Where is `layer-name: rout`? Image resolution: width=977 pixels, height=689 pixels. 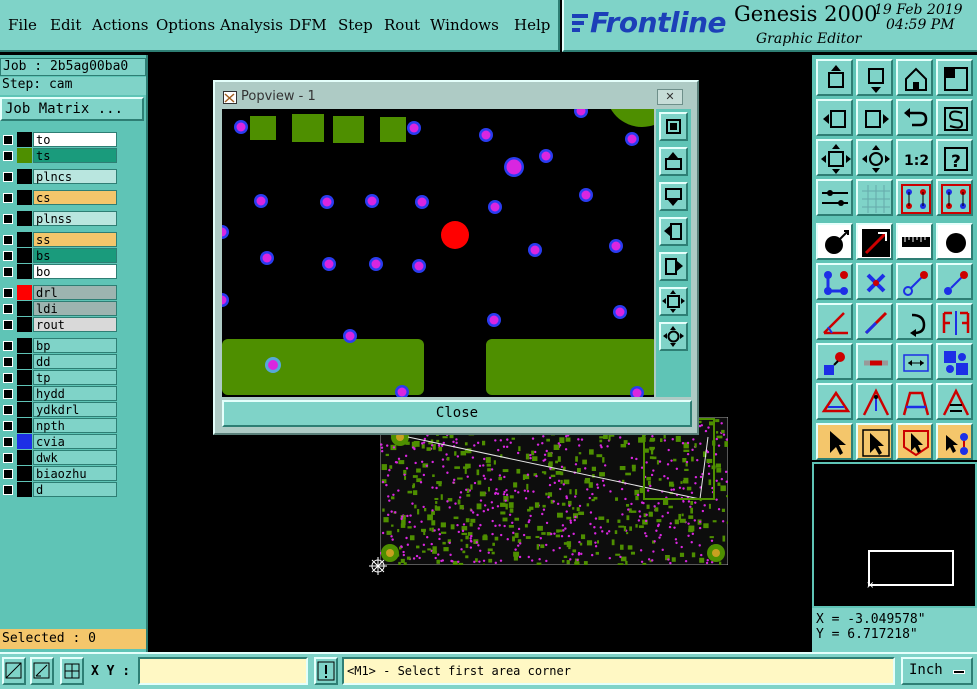 layer-name: rout is located at coordinates (75, 324).